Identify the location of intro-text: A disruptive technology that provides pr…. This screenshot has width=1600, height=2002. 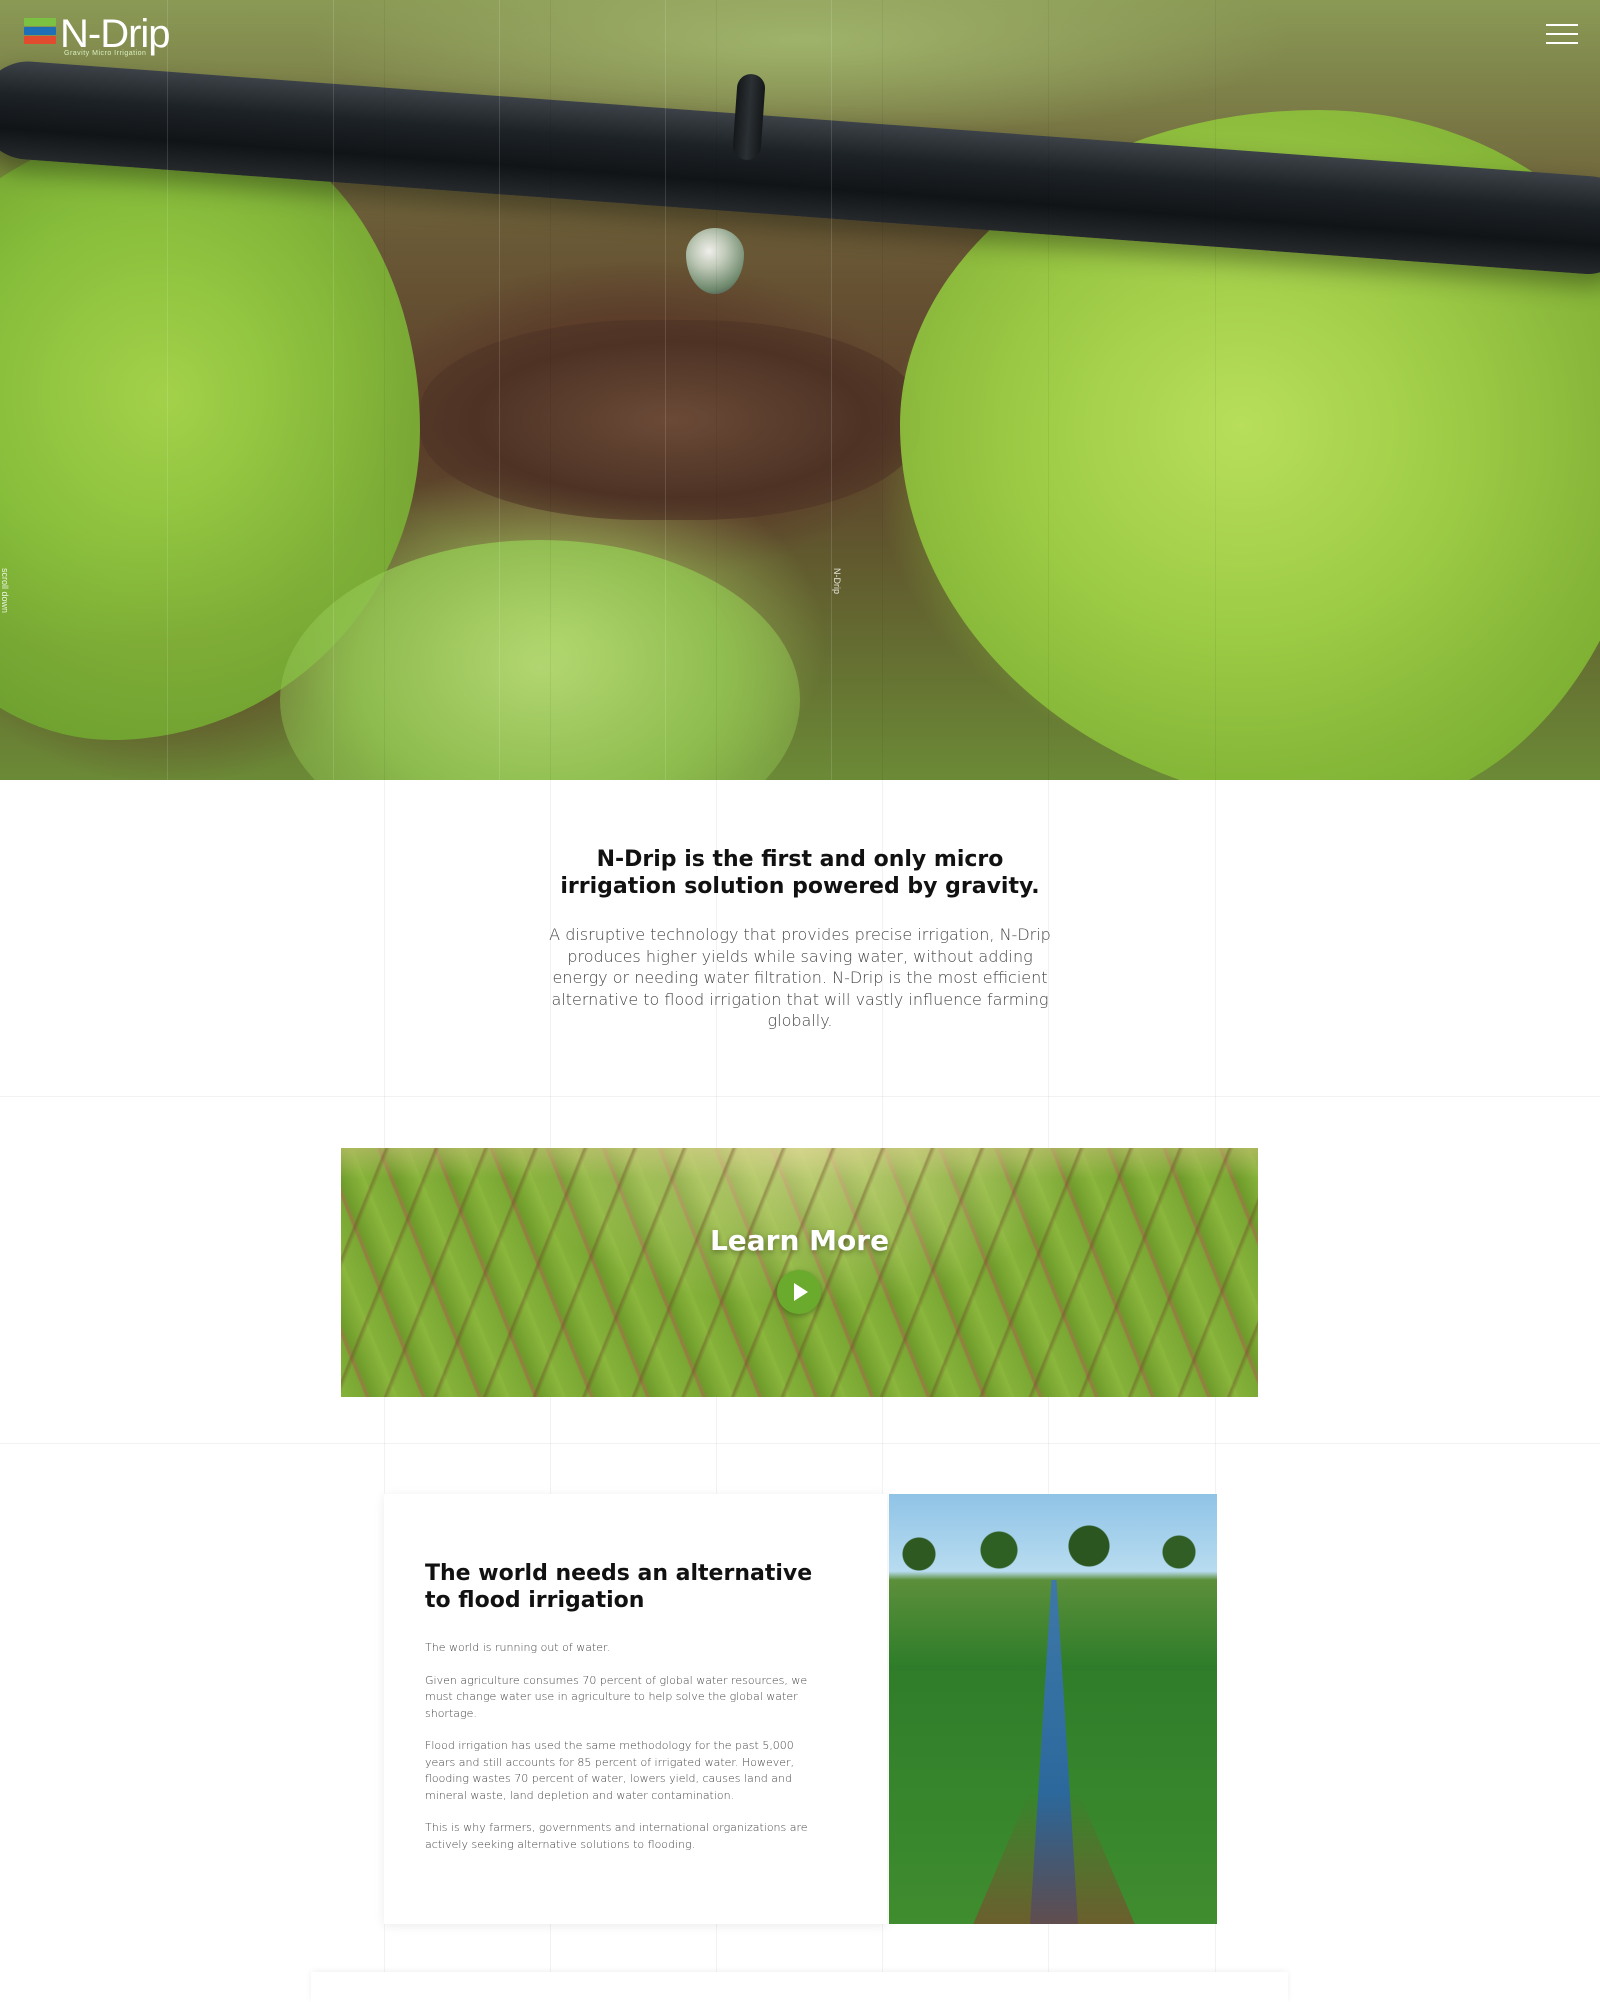
(800, 977).